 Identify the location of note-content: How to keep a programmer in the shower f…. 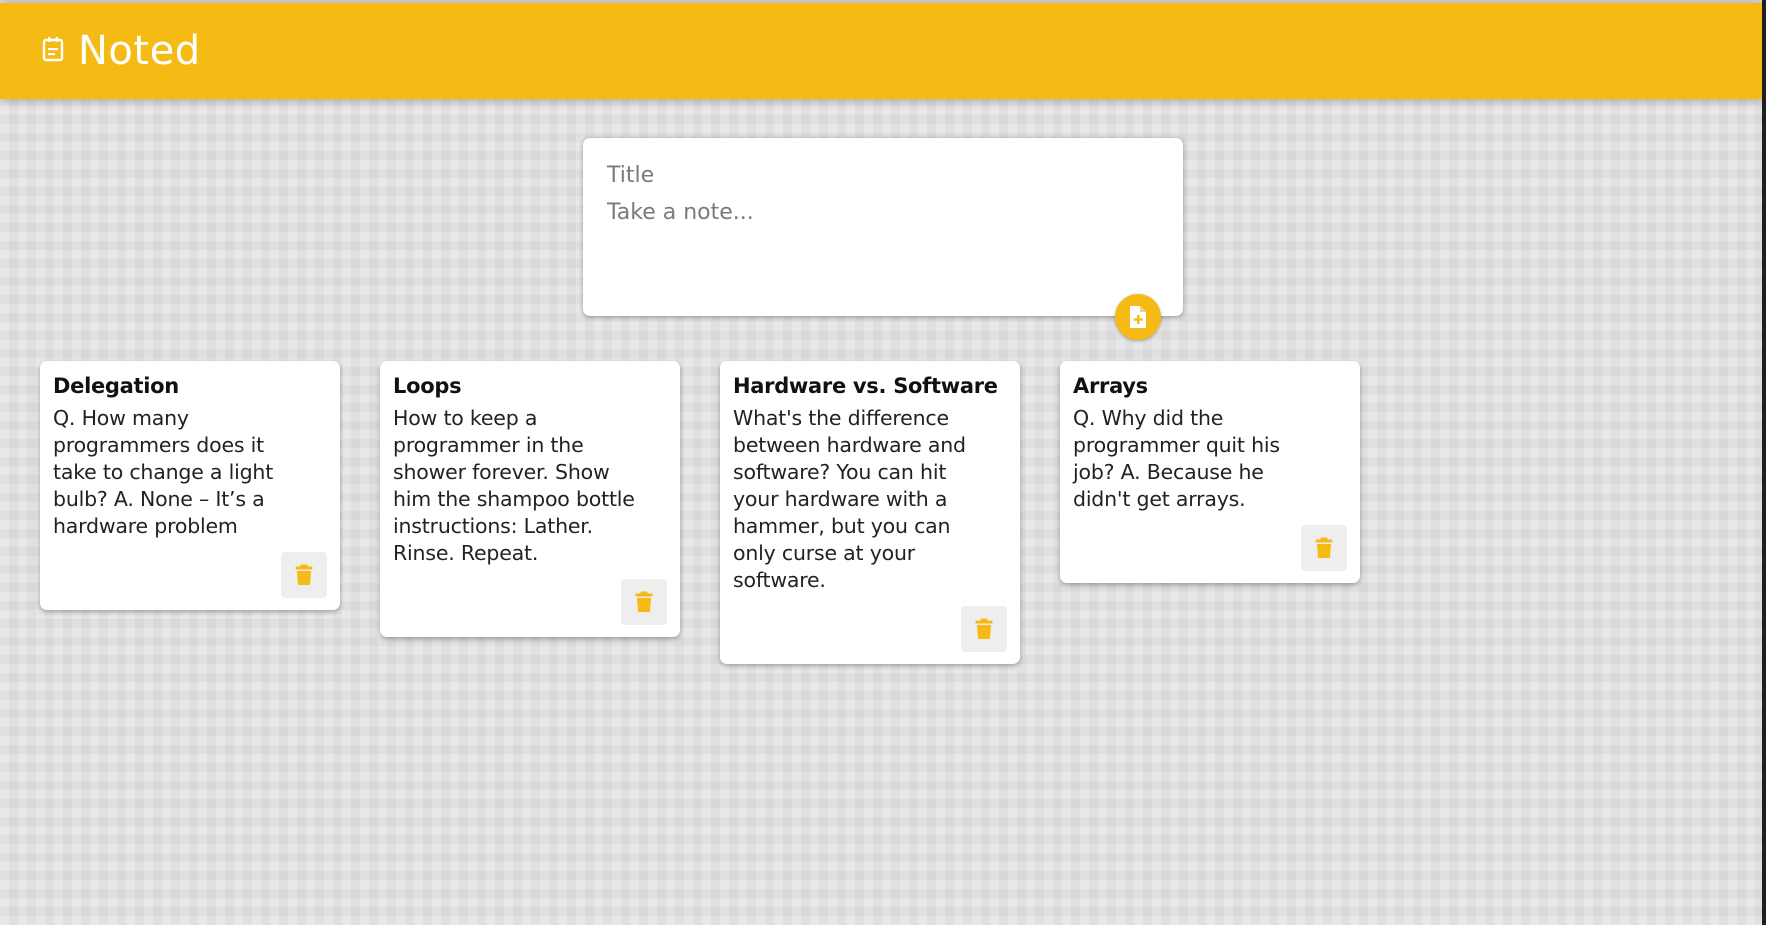
(514, 485).